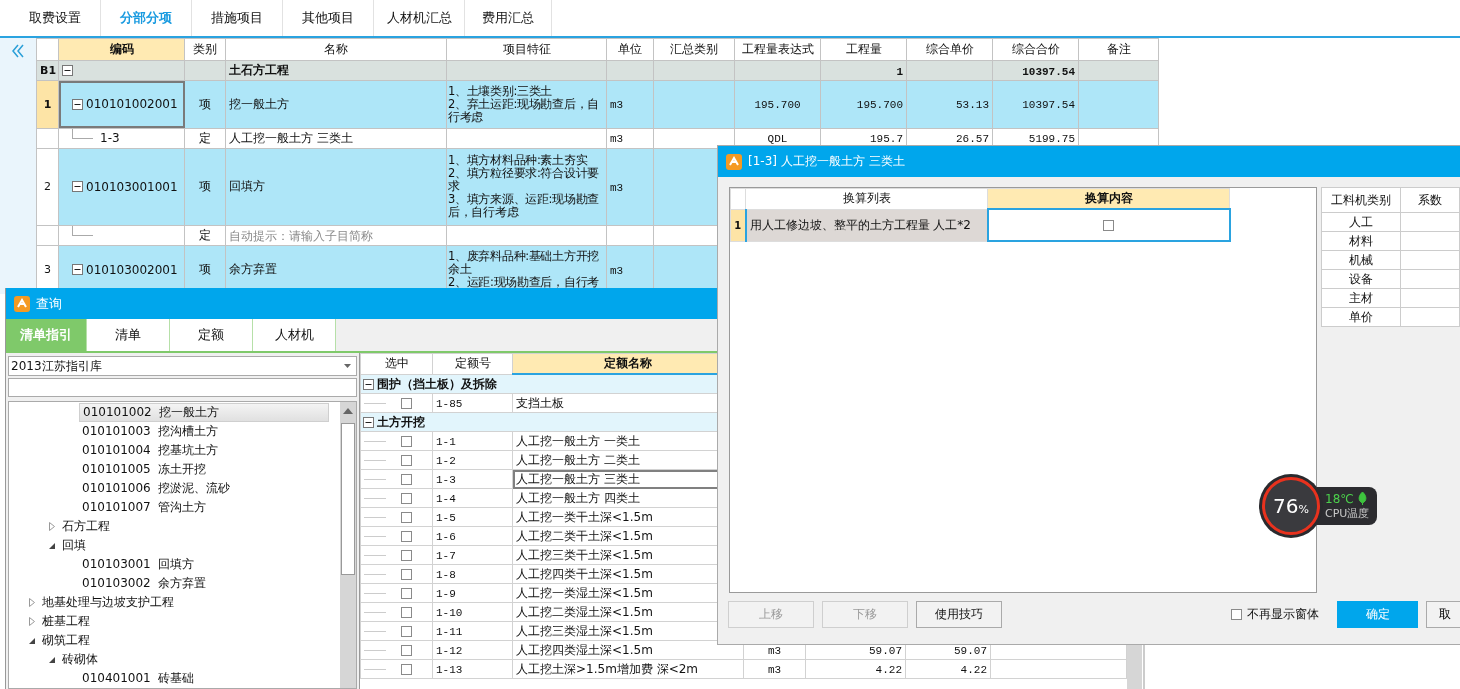 The image size is (1460, 689). Describe the element at coordinates (1361, 259) in the screenshot. I see `table-cell: 机械` at that location.